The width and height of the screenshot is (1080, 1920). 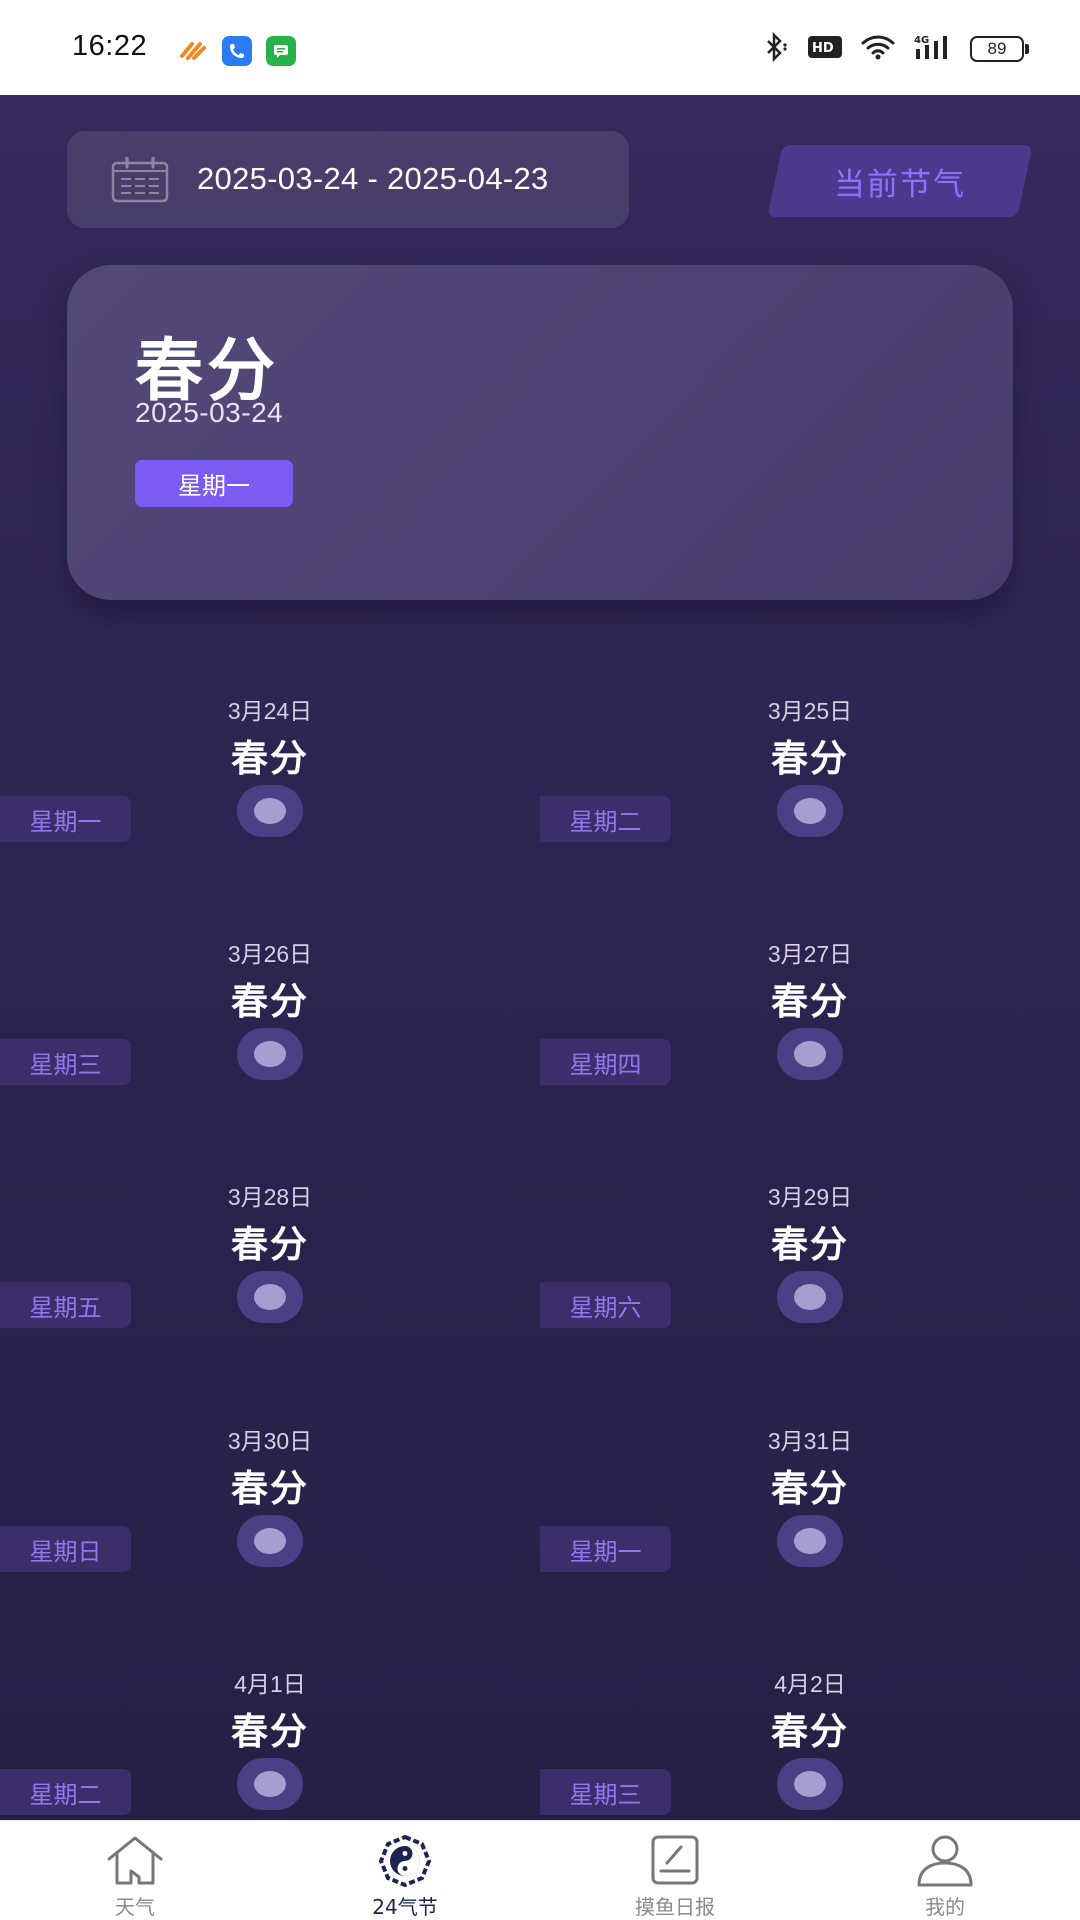 What do you see at coordinates (373, 178) in the screenshot?
I see `date-range-text: 2025-03-24 - 2025-04-23` at bounding box center [373, 178].